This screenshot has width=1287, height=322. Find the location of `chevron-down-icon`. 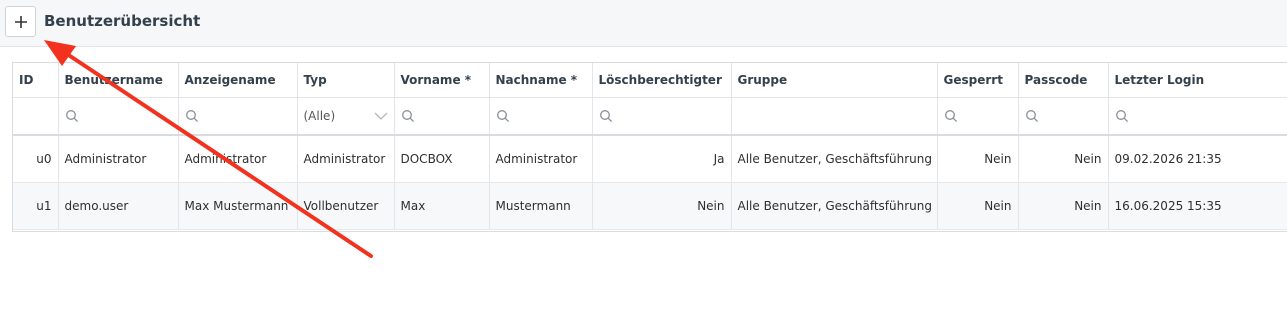

chevron-down-icon is located at coordinates (380, 116).